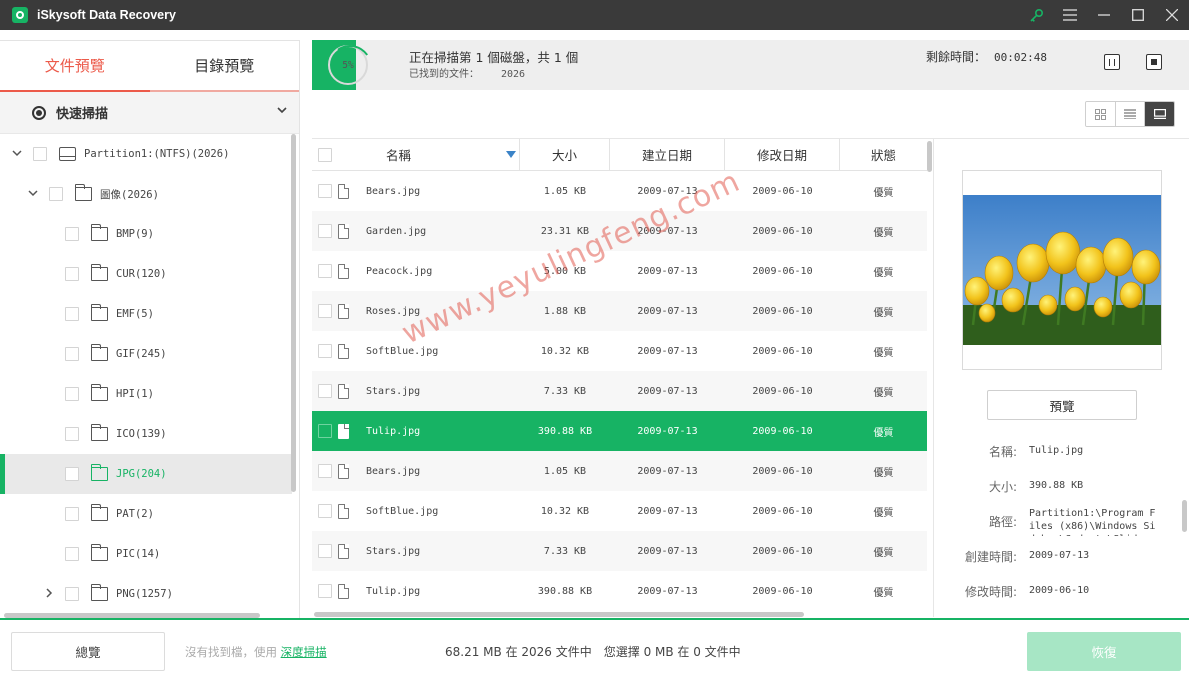 This screenshot has width=1189, height=681. Describe the element at coordinates (883, 155) in the screenshot. I see `column-status: 狀態` at that location.